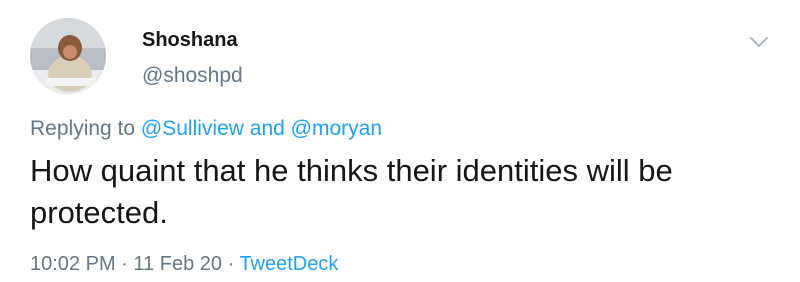 This screenshot has height=282, width=800. Describe the element at coordinates (759, 42) in the screenshot. I see `chevron-down-icon` at that location.